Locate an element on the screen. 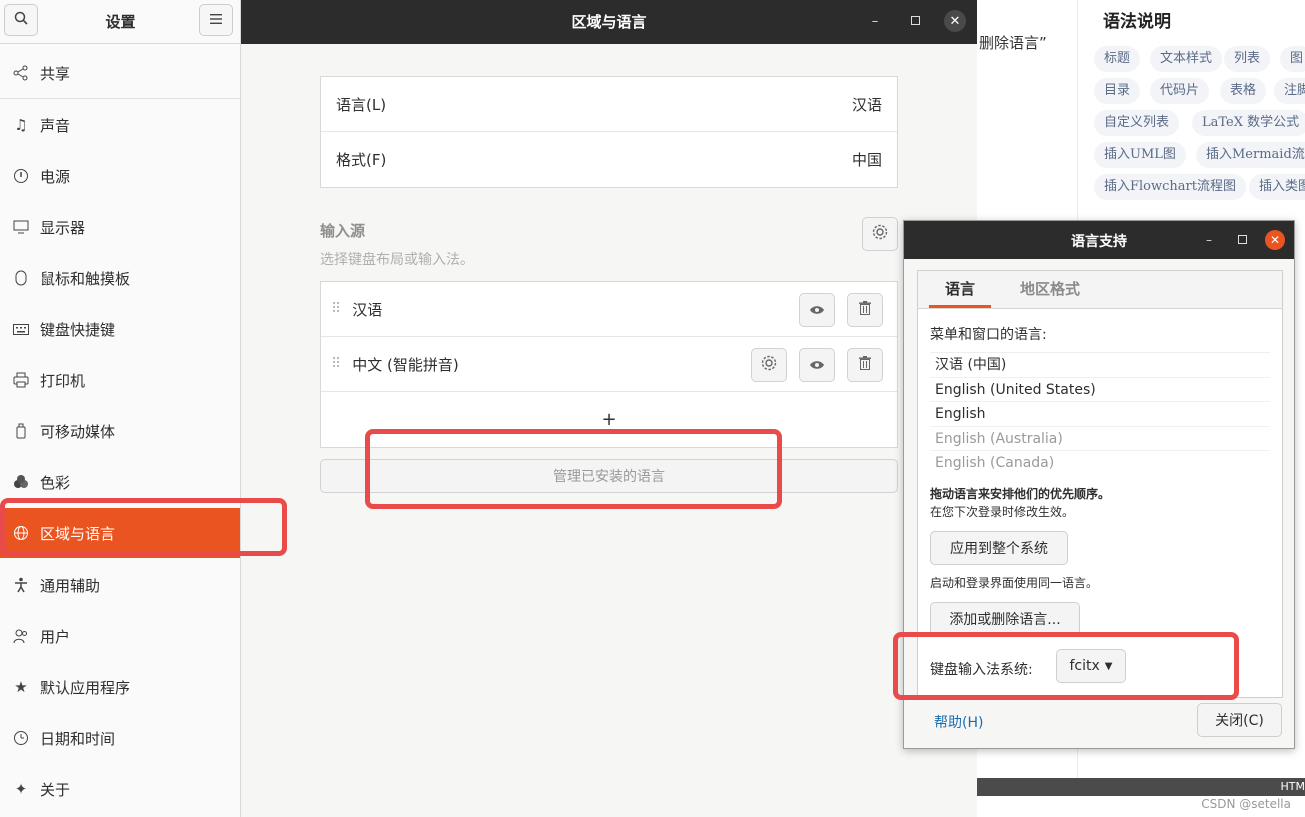 This screenshot has height=817, width=1305. menu-button is located at coordinates (216, 20).